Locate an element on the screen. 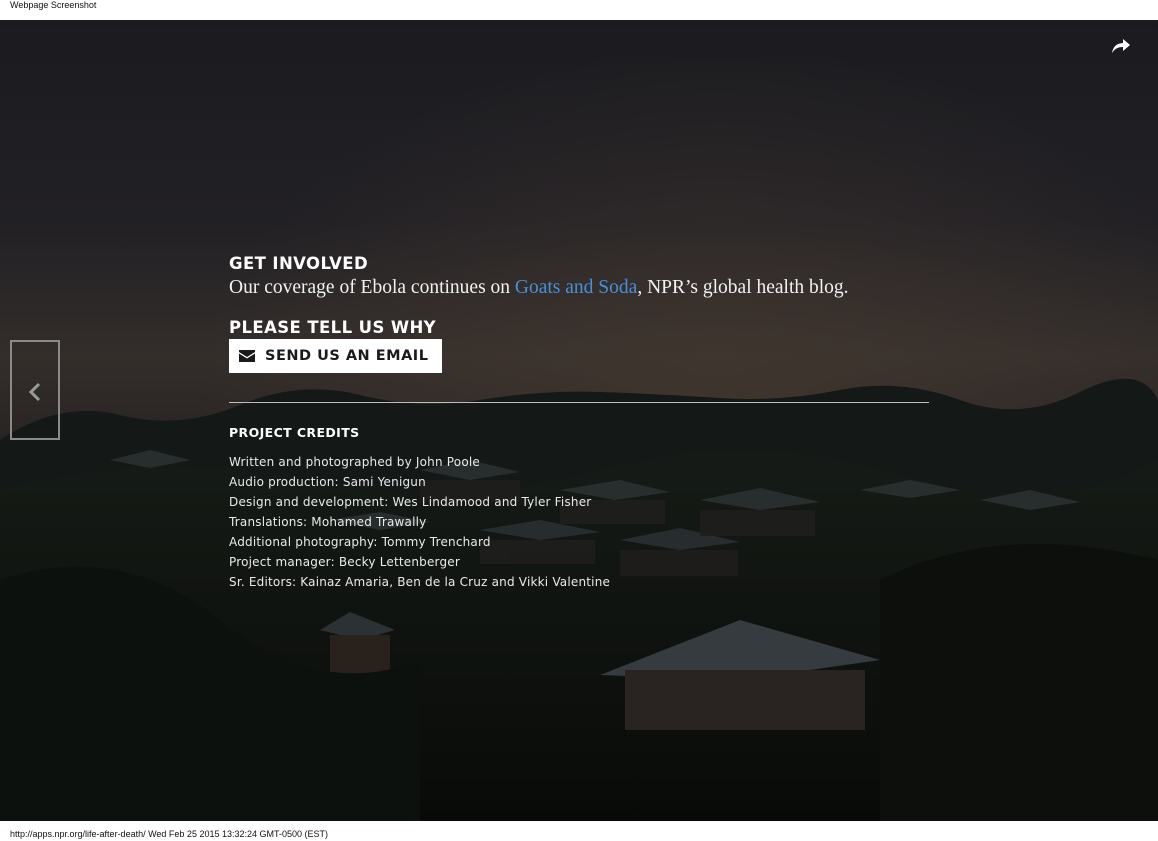 The height and width of the screenshot is (841, 1158). share-button is located at coordinates (1121, 46).